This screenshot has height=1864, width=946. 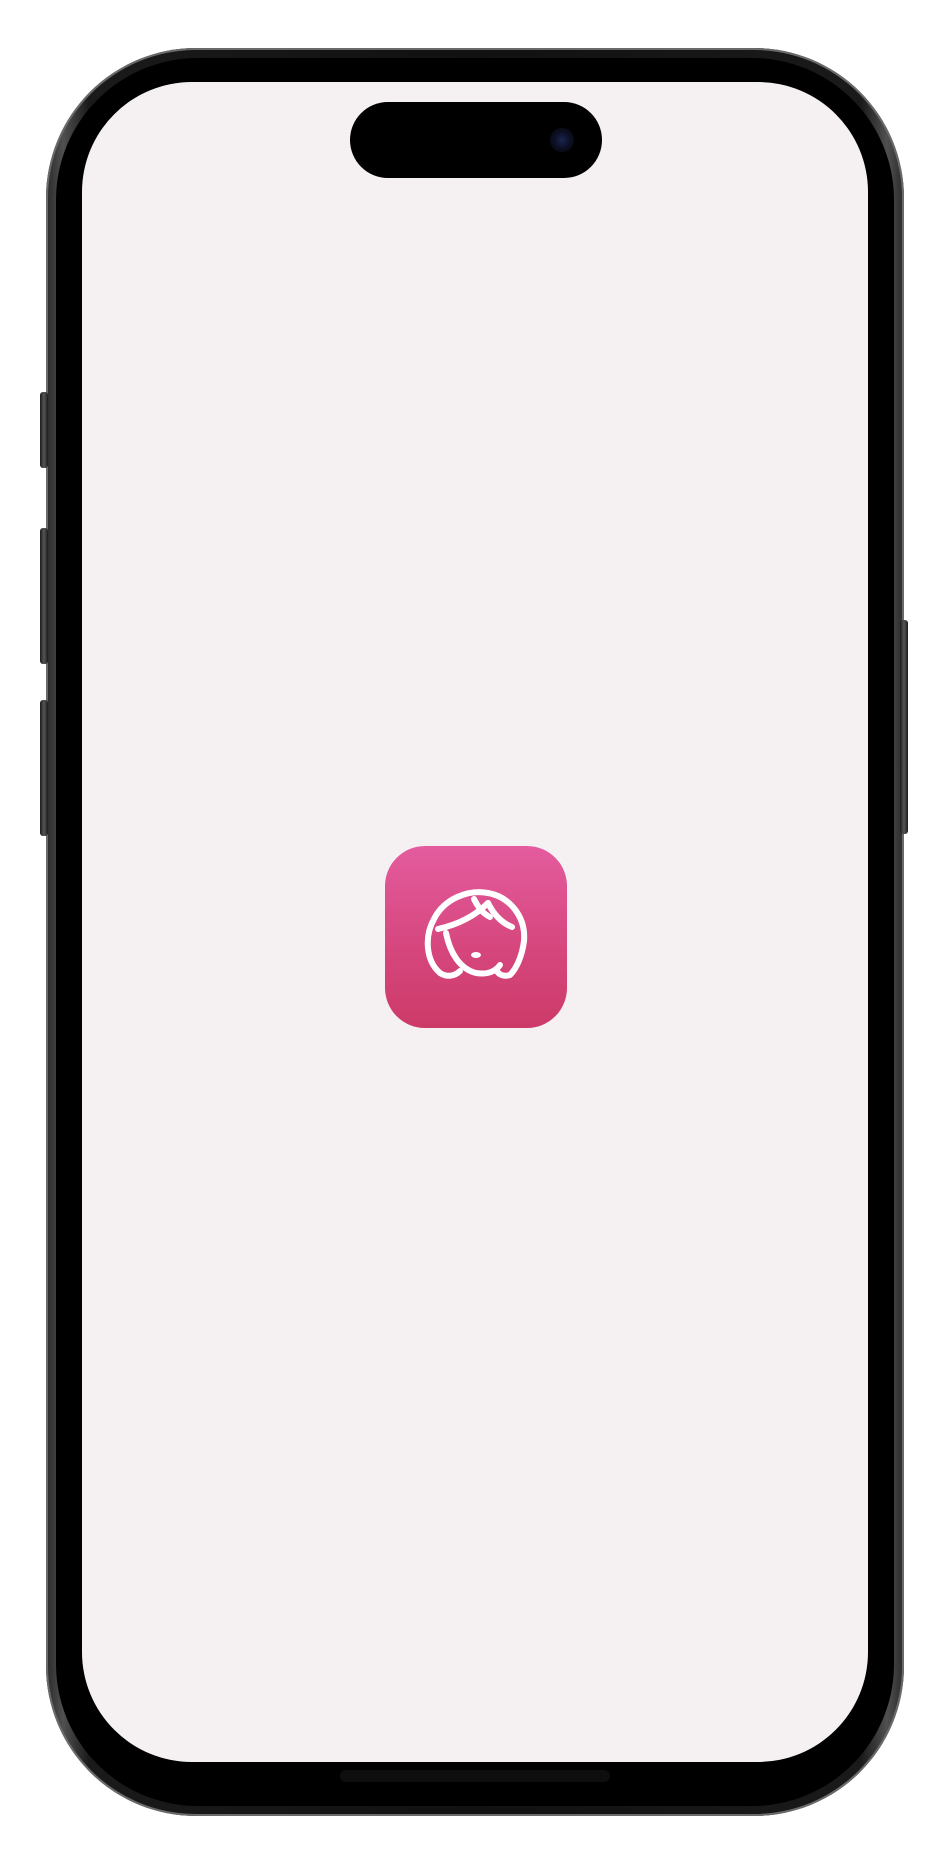 What do you see at coordinates (904, 727) in the screenshot?
I see `power-button` at bounding box center [904, 727].